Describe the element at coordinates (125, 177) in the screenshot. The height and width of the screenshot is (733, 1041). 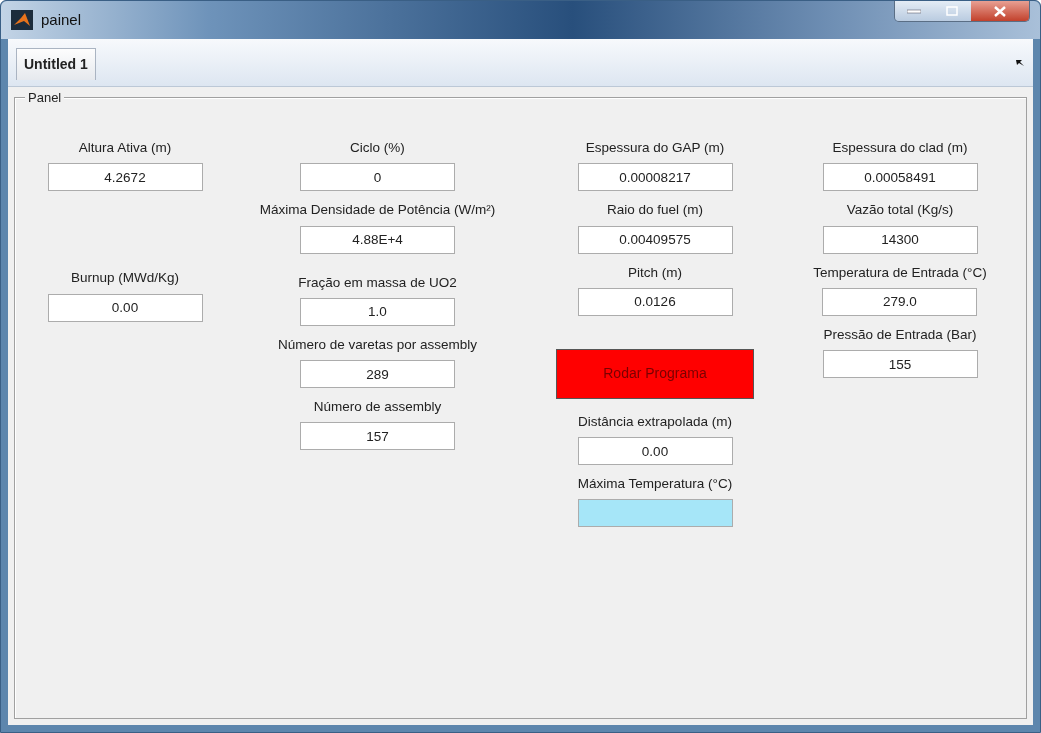
I see `input-field: 4.2672` at that location.